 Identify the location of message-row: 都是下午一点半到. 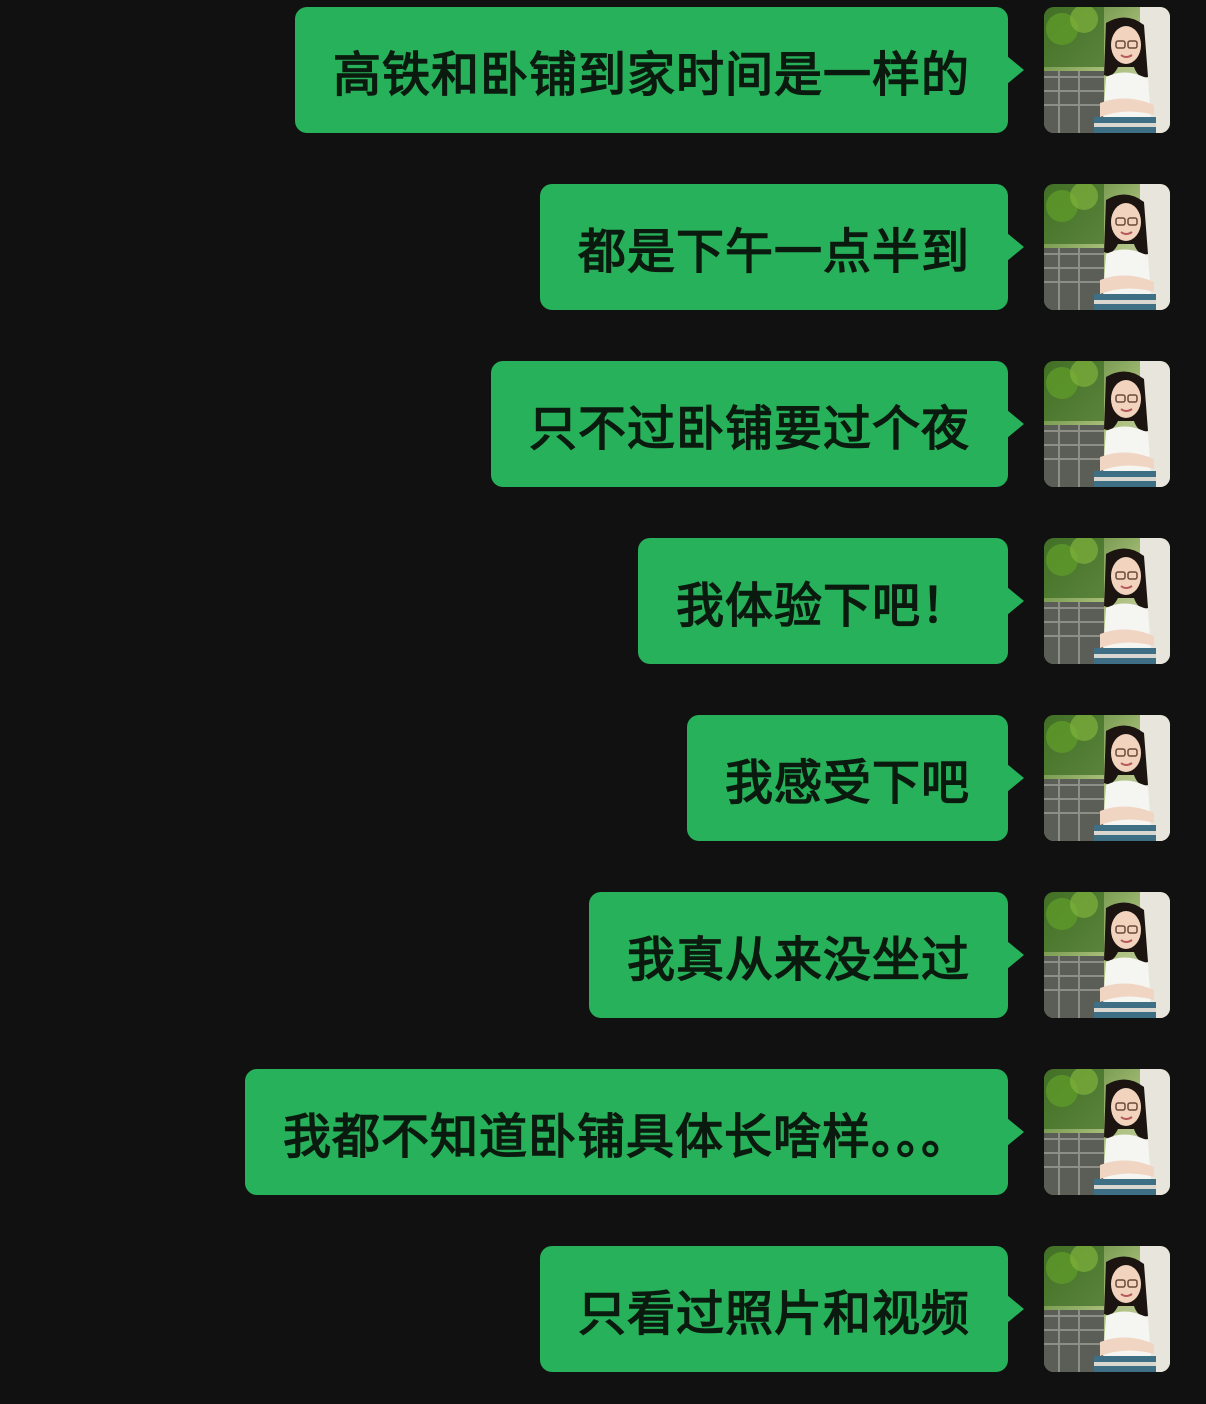
(603, 247).